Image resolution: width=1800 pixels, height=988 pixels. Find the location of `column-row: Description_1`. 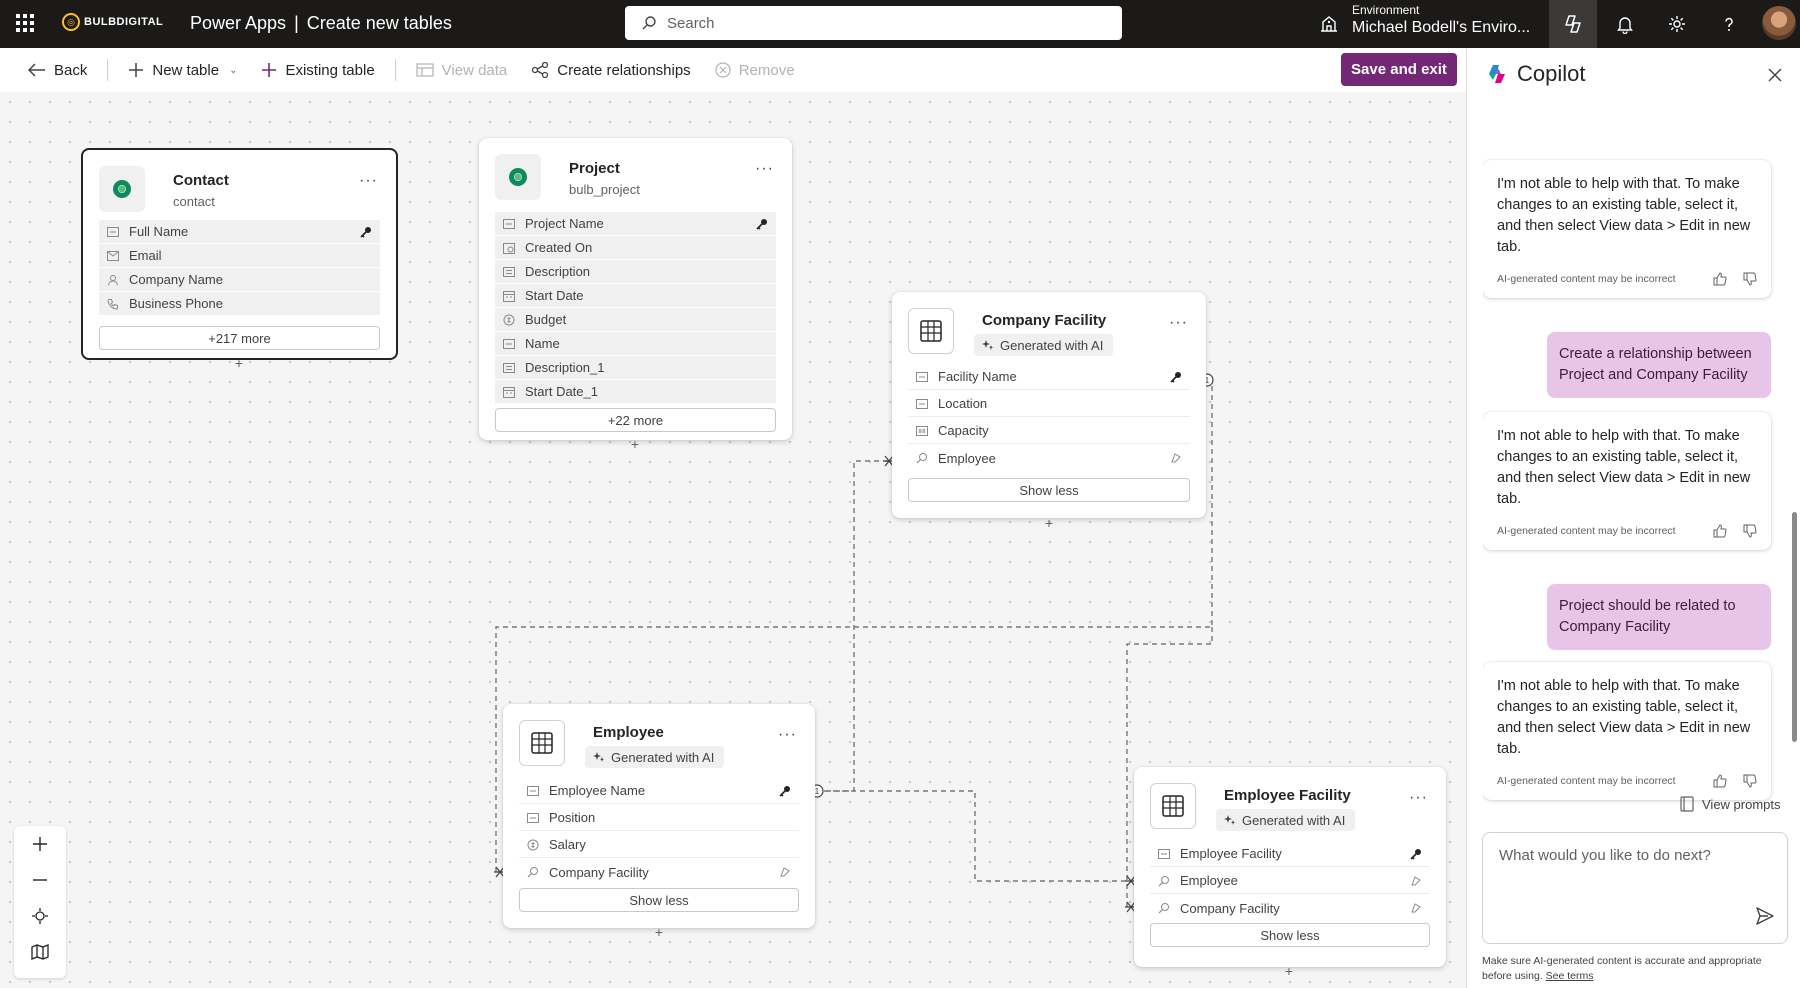

column-row: Description_1 is located at coordinates (635, 367).